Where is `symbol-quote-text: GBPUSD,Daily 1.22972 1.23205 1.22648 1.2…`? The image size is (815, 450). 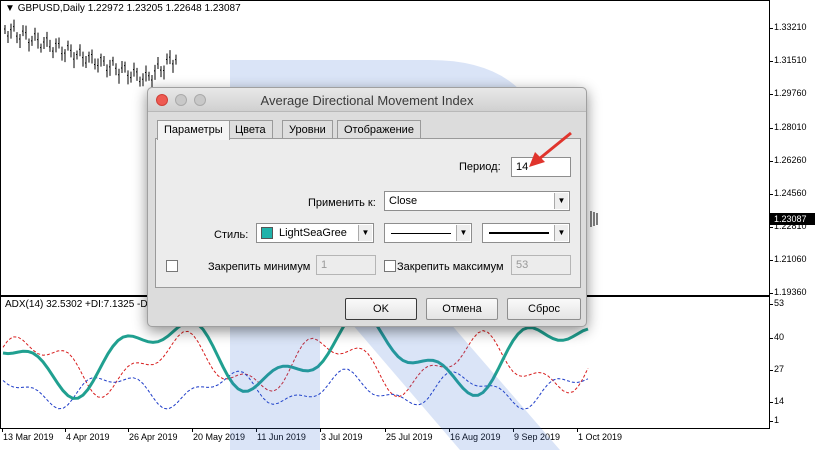
symbol-quote-text: GBPUSD,Daily 1.22972 1.23205 1.22648 1.2… is located at coordinates (129, 8).